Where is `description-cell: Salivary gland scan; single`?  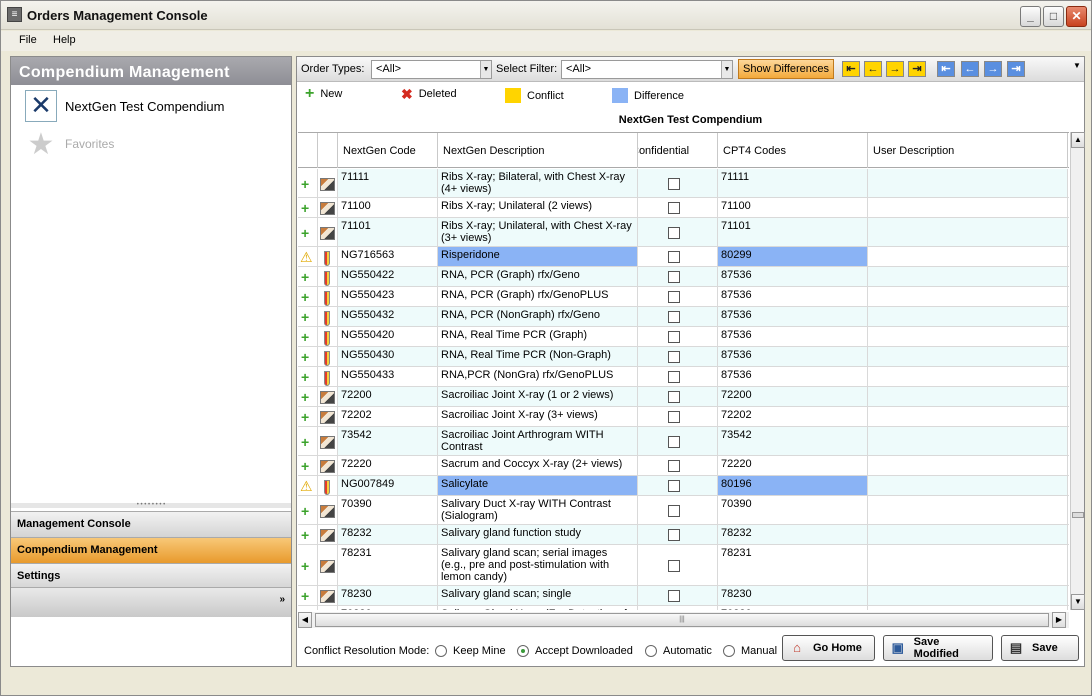
description-cell: Salivary gland scan; single is located at coordinates (538, 595).